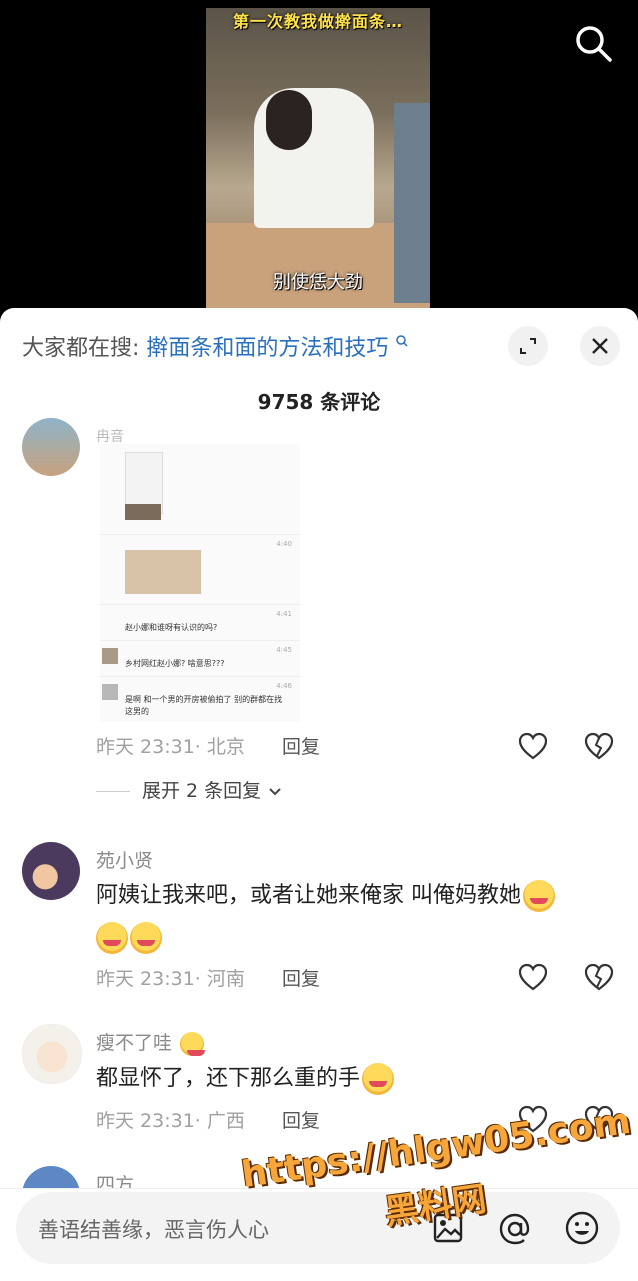 The image size is (638, 1281). What do you see at coordinates (284, 650) in the screenshot?
I see `chat-time: 4:45` at bounding box center [284, 650].